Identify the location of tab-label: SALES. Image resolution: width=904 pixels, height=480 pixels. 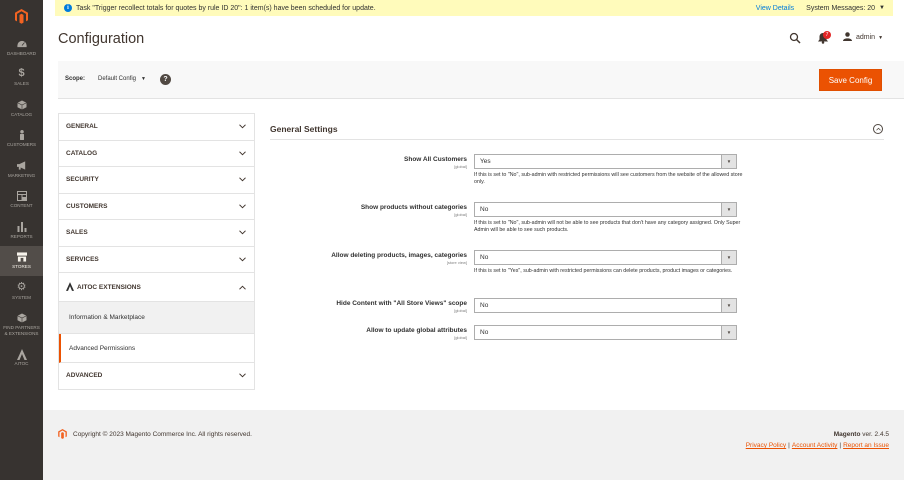
(77, 233).